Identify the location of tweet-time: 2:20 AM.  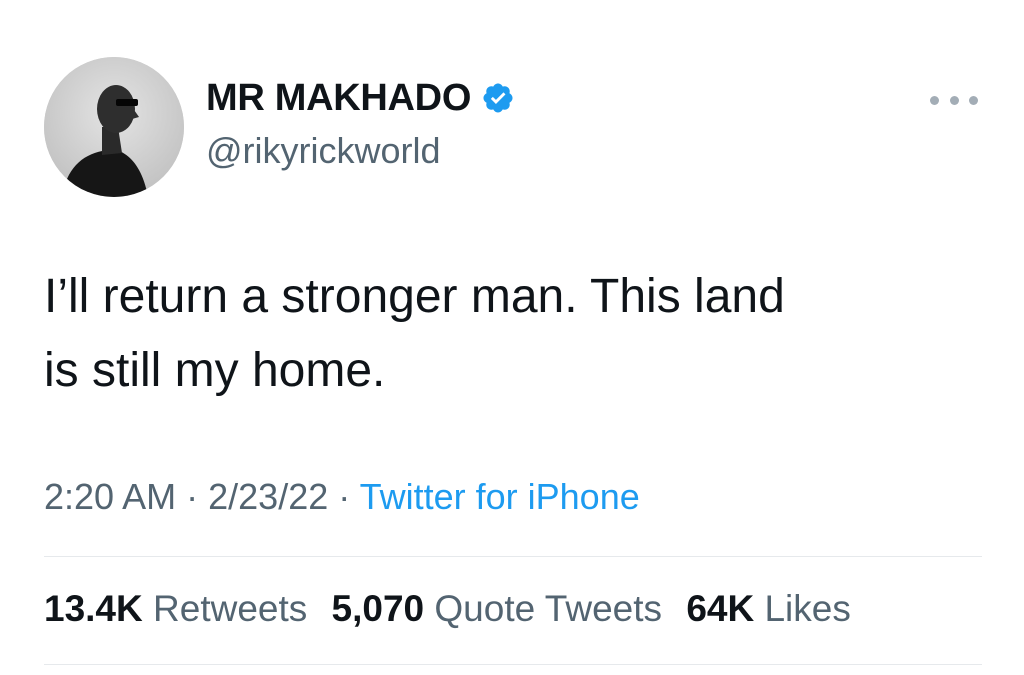
(110, 496).